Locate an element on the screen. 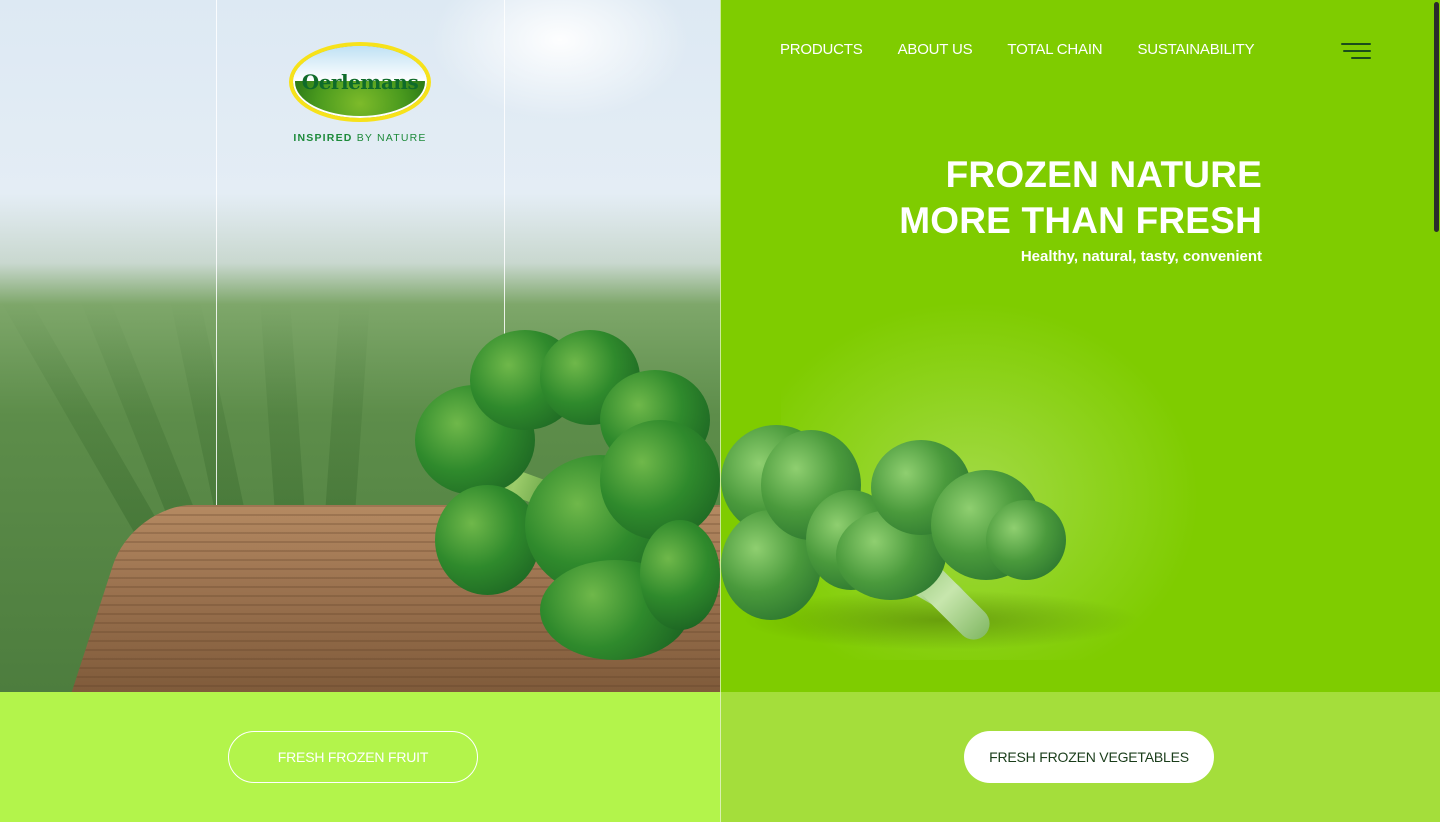  nav-item-about-us: ABOUT US is located at coordinates (935, 52).